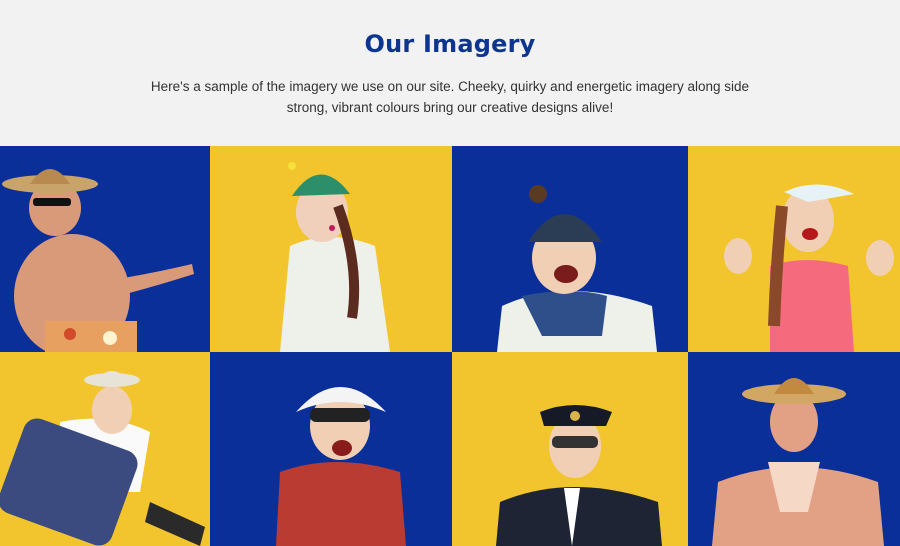  What do you see at coordinates (579, 475) in the screenshot?
I see `pilot-photo` at bounding box center [579, 475].